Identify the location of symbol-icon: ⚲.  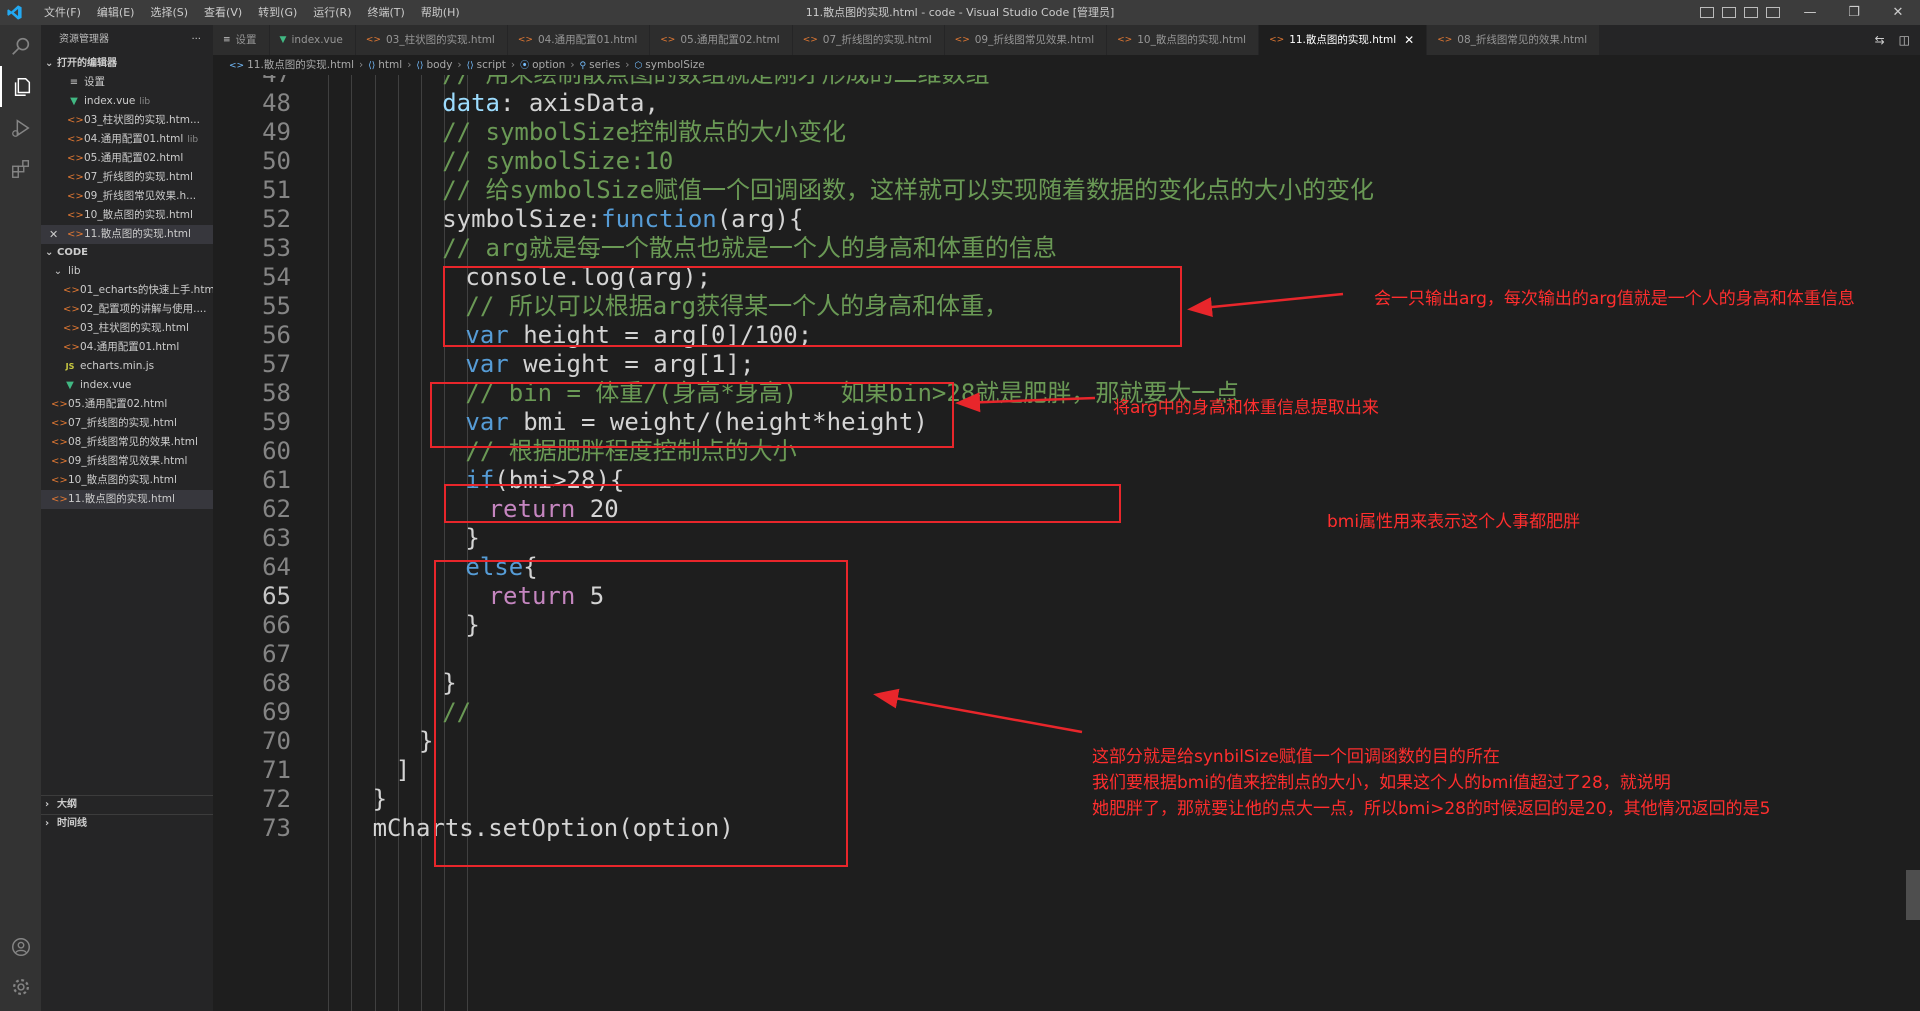
(583, 66).